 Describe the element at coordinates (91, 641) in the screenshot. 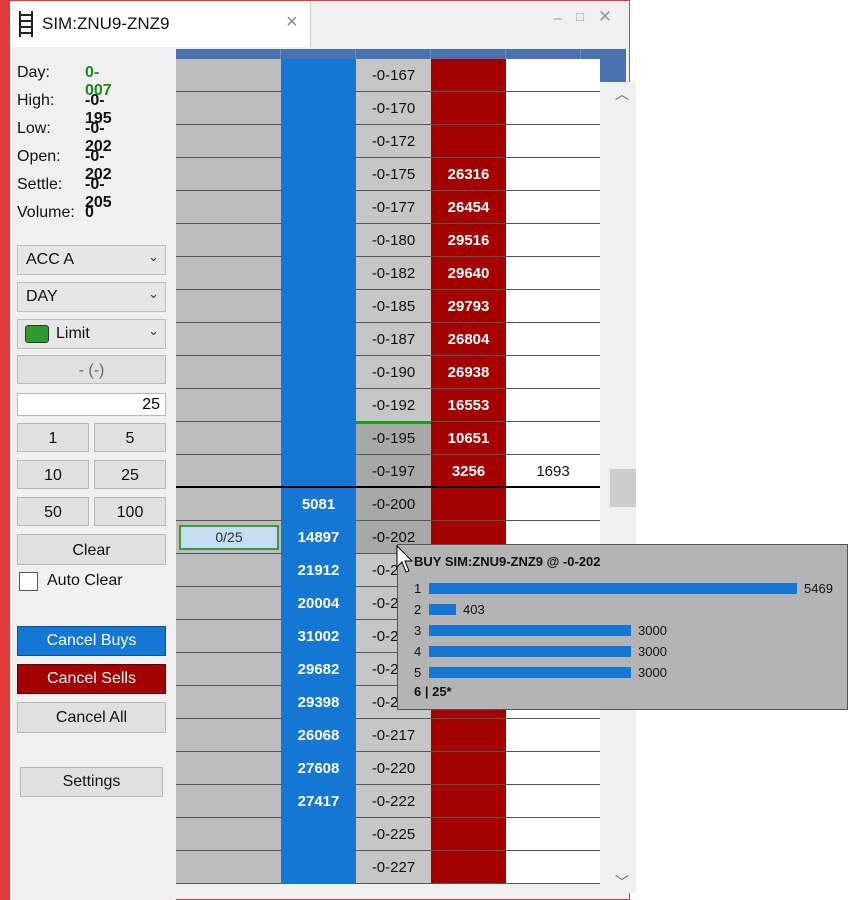

I see `cancel-buys-button: Cancel Buys` at that location.